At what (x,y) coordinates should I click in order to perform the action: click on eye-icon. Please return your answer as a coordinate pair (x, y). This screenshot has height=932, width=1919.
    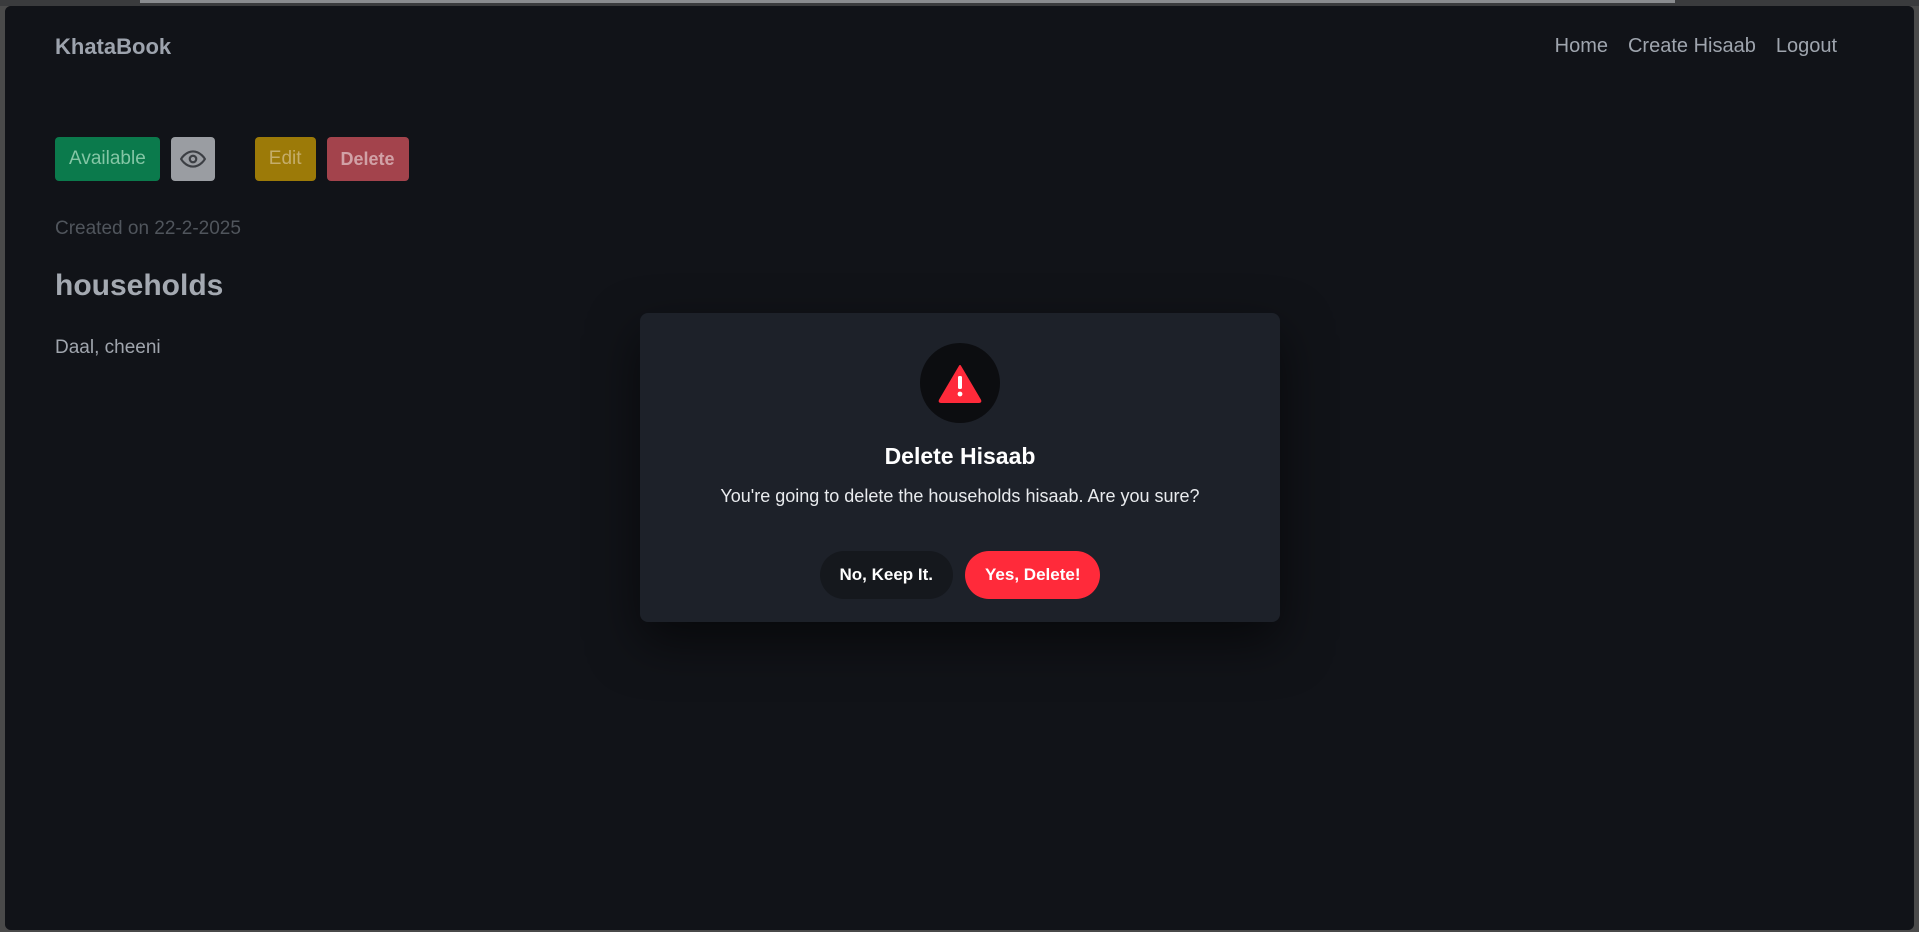
    Looking at the image, I should click on (192, 159).